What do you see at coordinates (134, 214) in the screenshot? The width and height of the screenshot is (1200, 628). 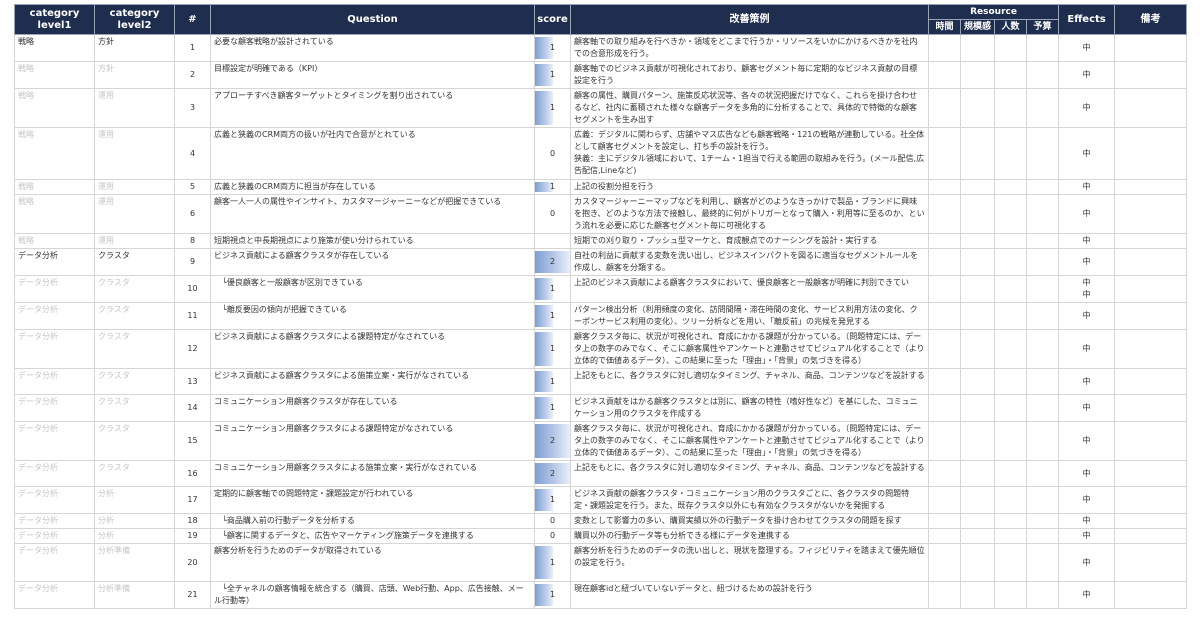 I see `cell-category-level2: 運用` at bounding box center [134, 214].